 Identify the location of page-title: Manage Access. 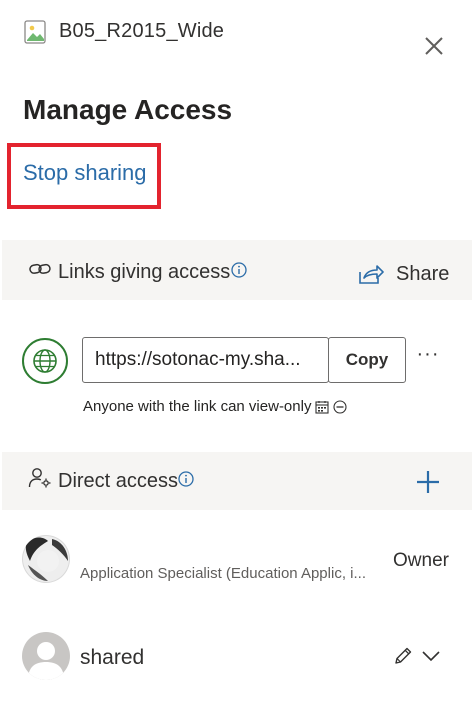
(128, 109).